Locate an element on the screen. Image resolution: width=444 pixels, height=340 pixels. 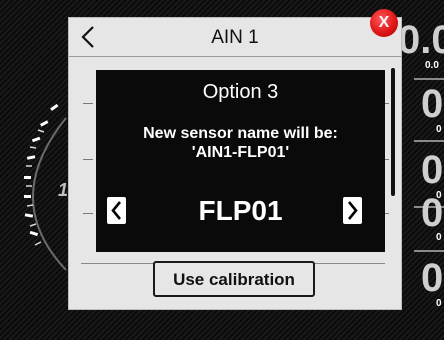
previous-option-button is located at coordinates (116, 210).